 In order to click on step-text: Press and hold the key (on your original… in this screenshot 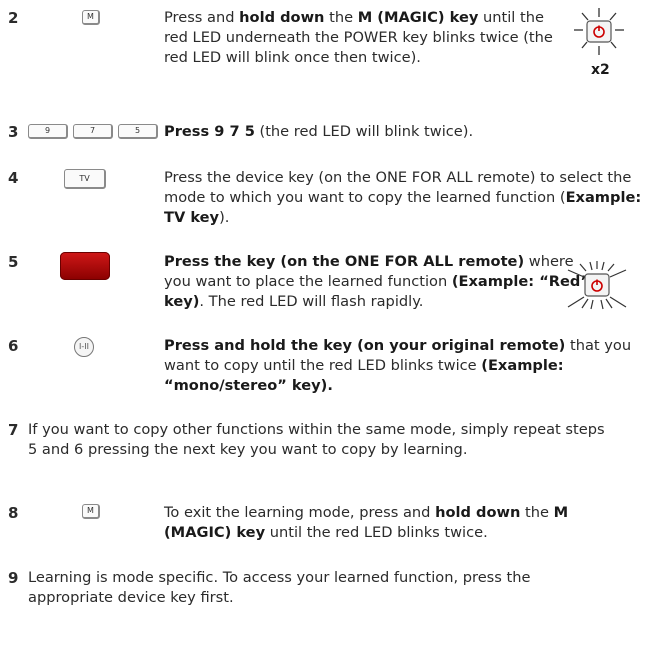, I will do `click(403, 366)`.